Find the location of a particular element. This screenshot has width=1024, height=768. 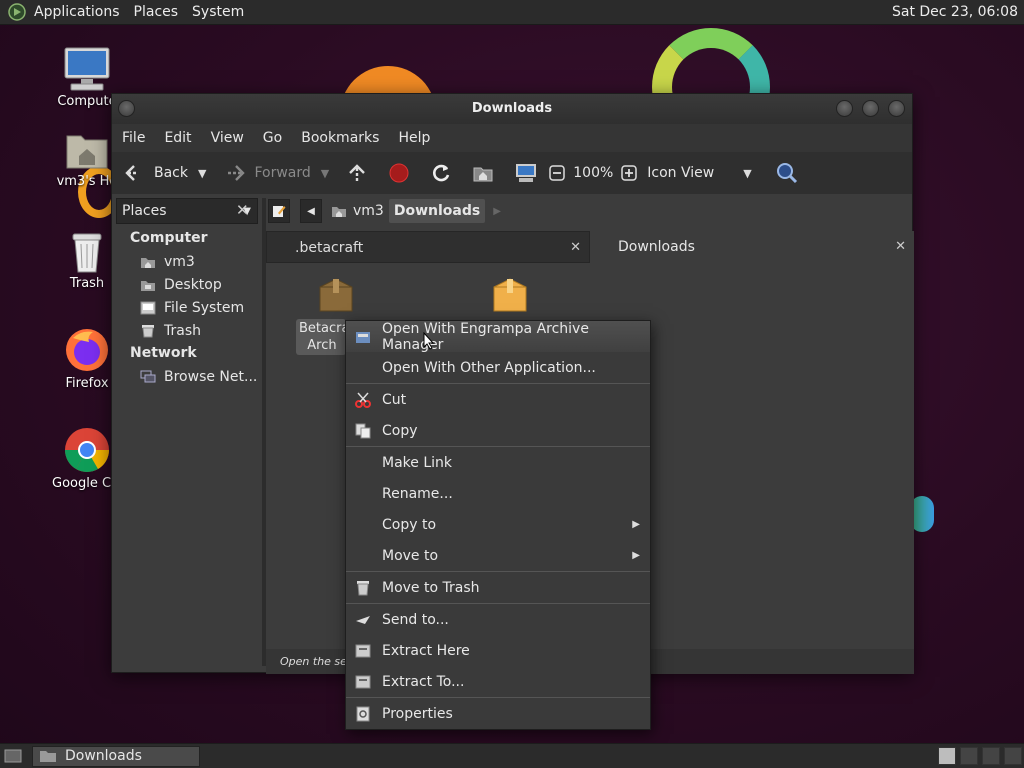

search-button is located at coordinates (791, 173).